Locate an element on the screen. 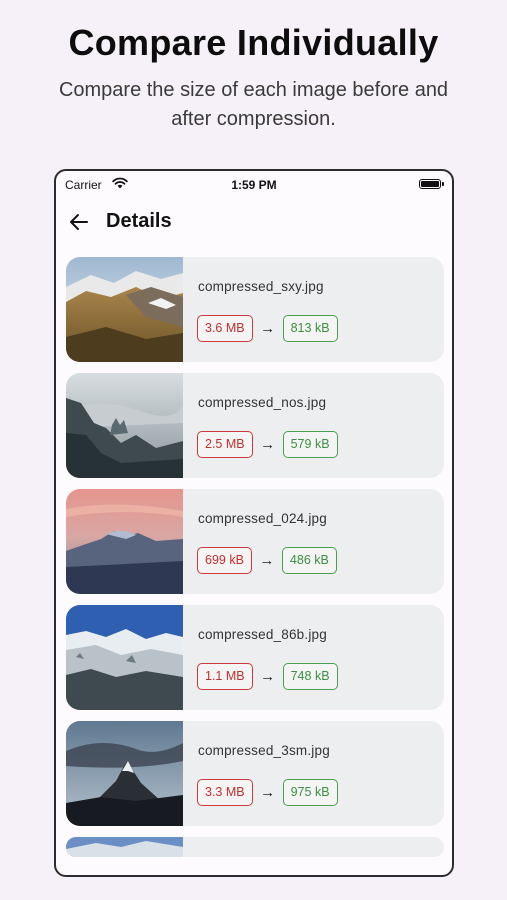 Image resolution: width=507 pixels, height=900 pixels. size-after-badge: 813 kB is located at coordinates (310, 328).